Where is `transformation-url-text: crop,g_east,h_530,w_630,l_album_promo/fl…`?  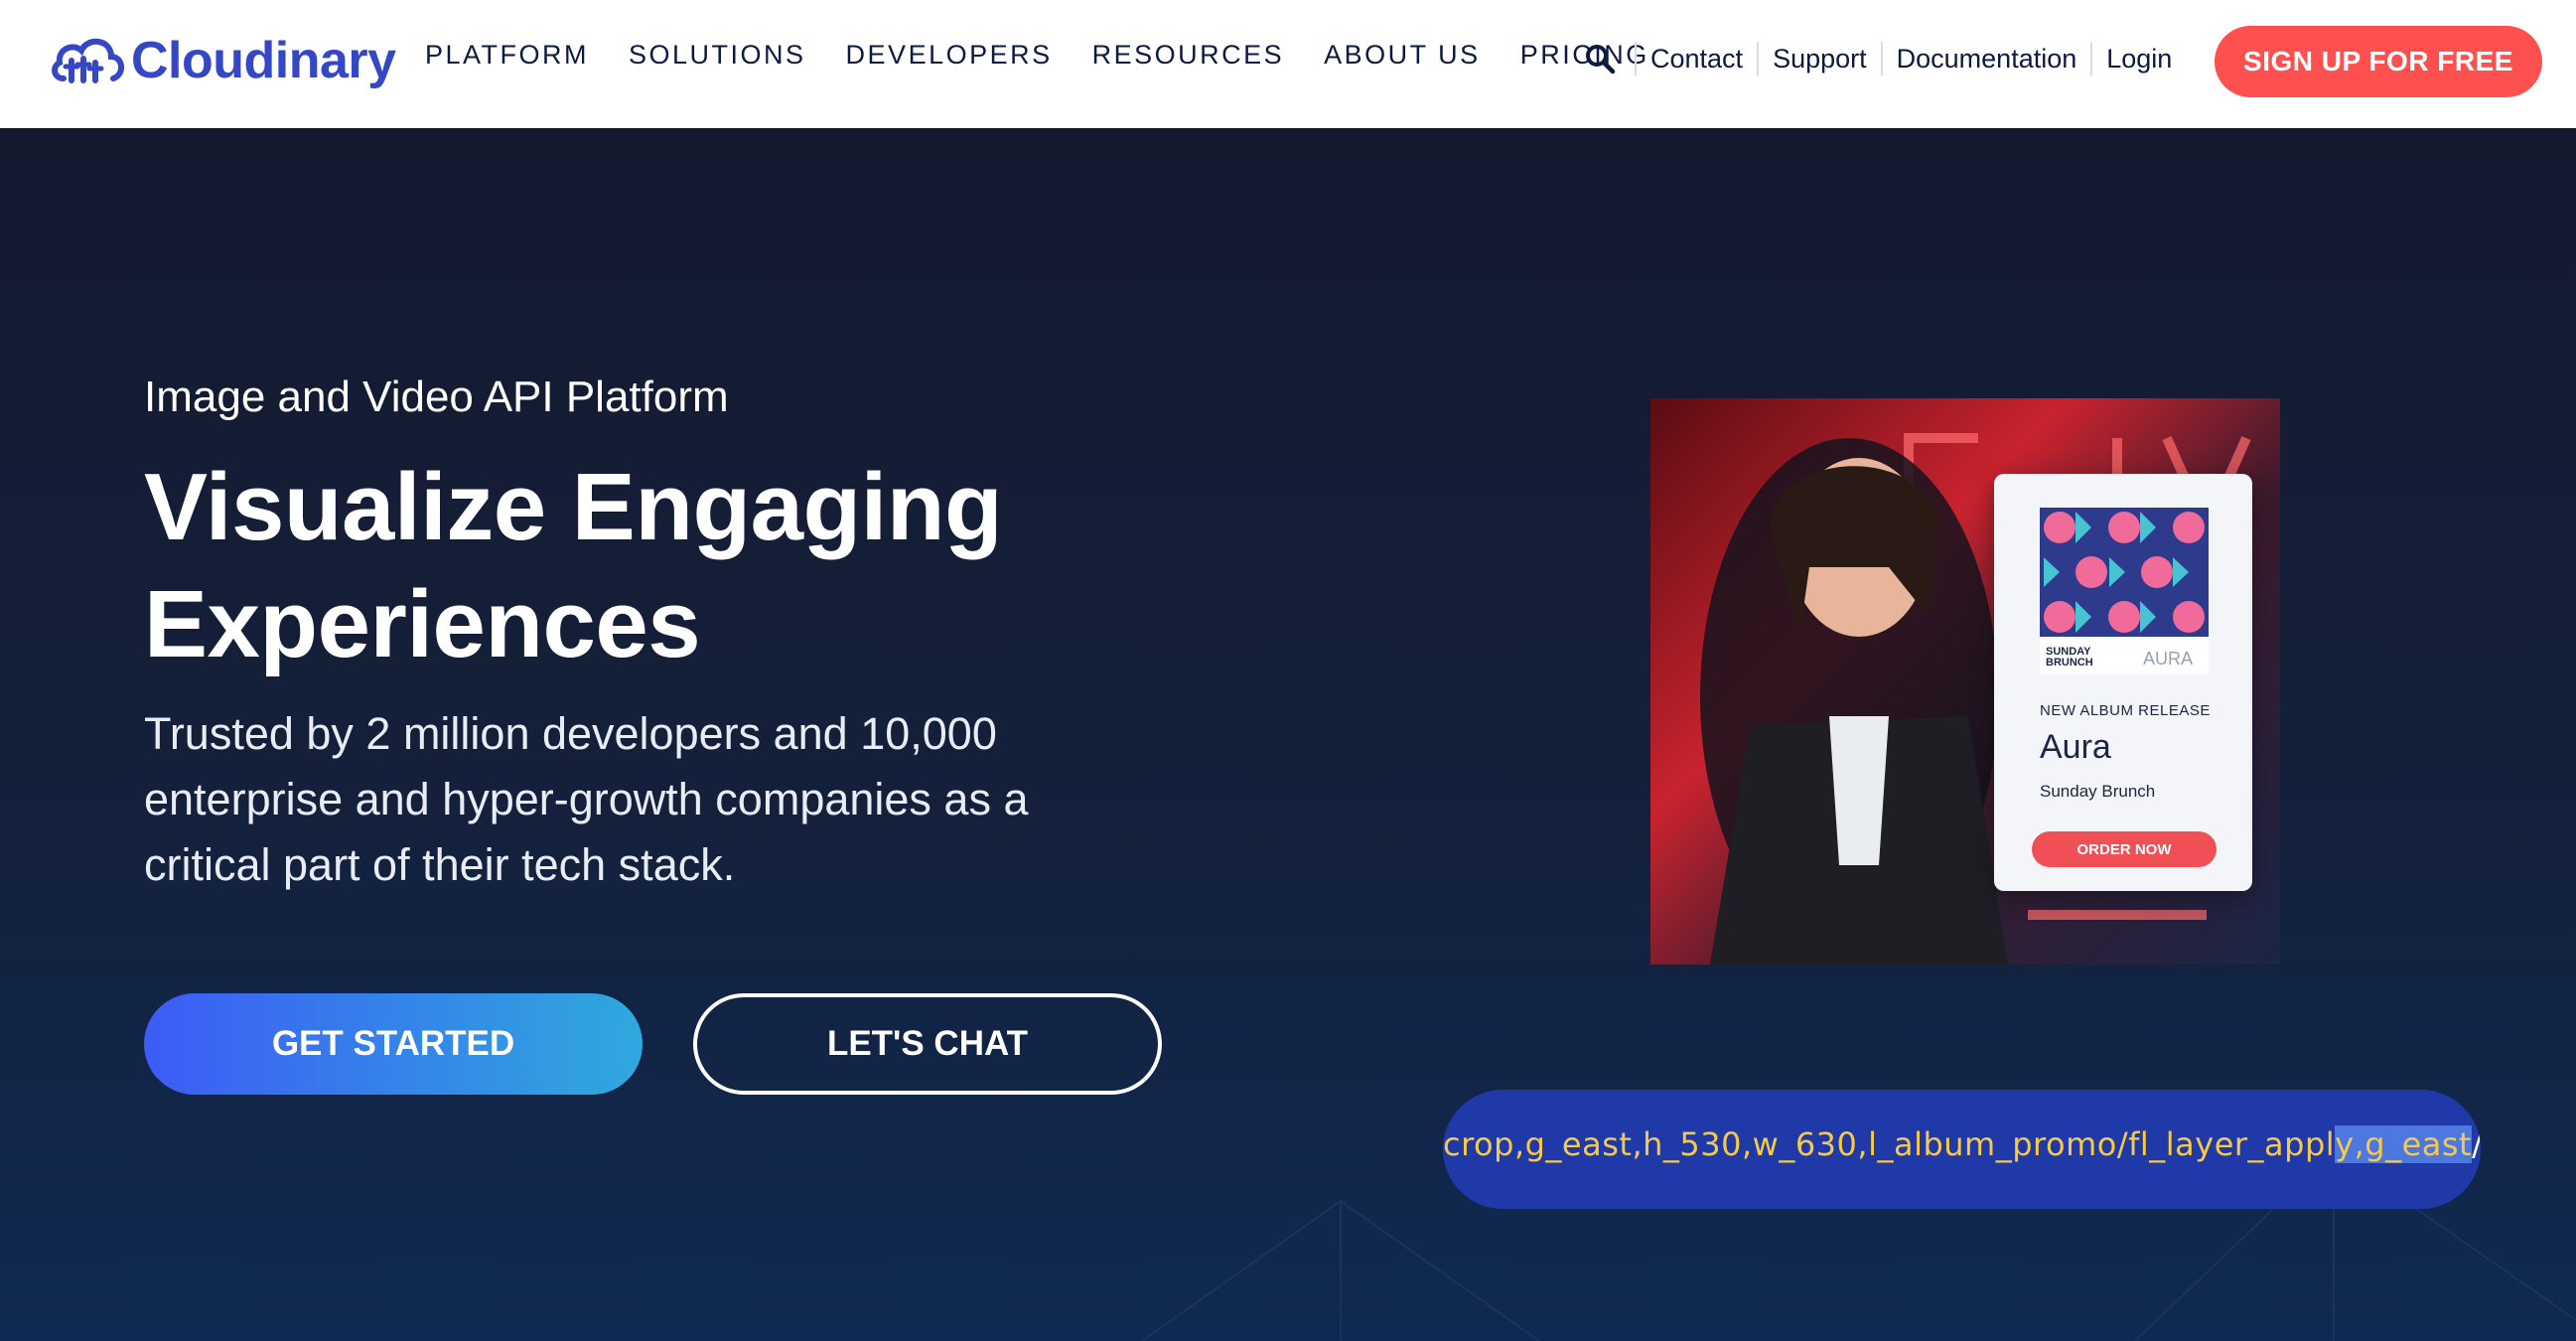 transformation-url-text: crop,g_east,h_530,w_630,l_album_promo/fl… is located at coordinates (1962, 1144).